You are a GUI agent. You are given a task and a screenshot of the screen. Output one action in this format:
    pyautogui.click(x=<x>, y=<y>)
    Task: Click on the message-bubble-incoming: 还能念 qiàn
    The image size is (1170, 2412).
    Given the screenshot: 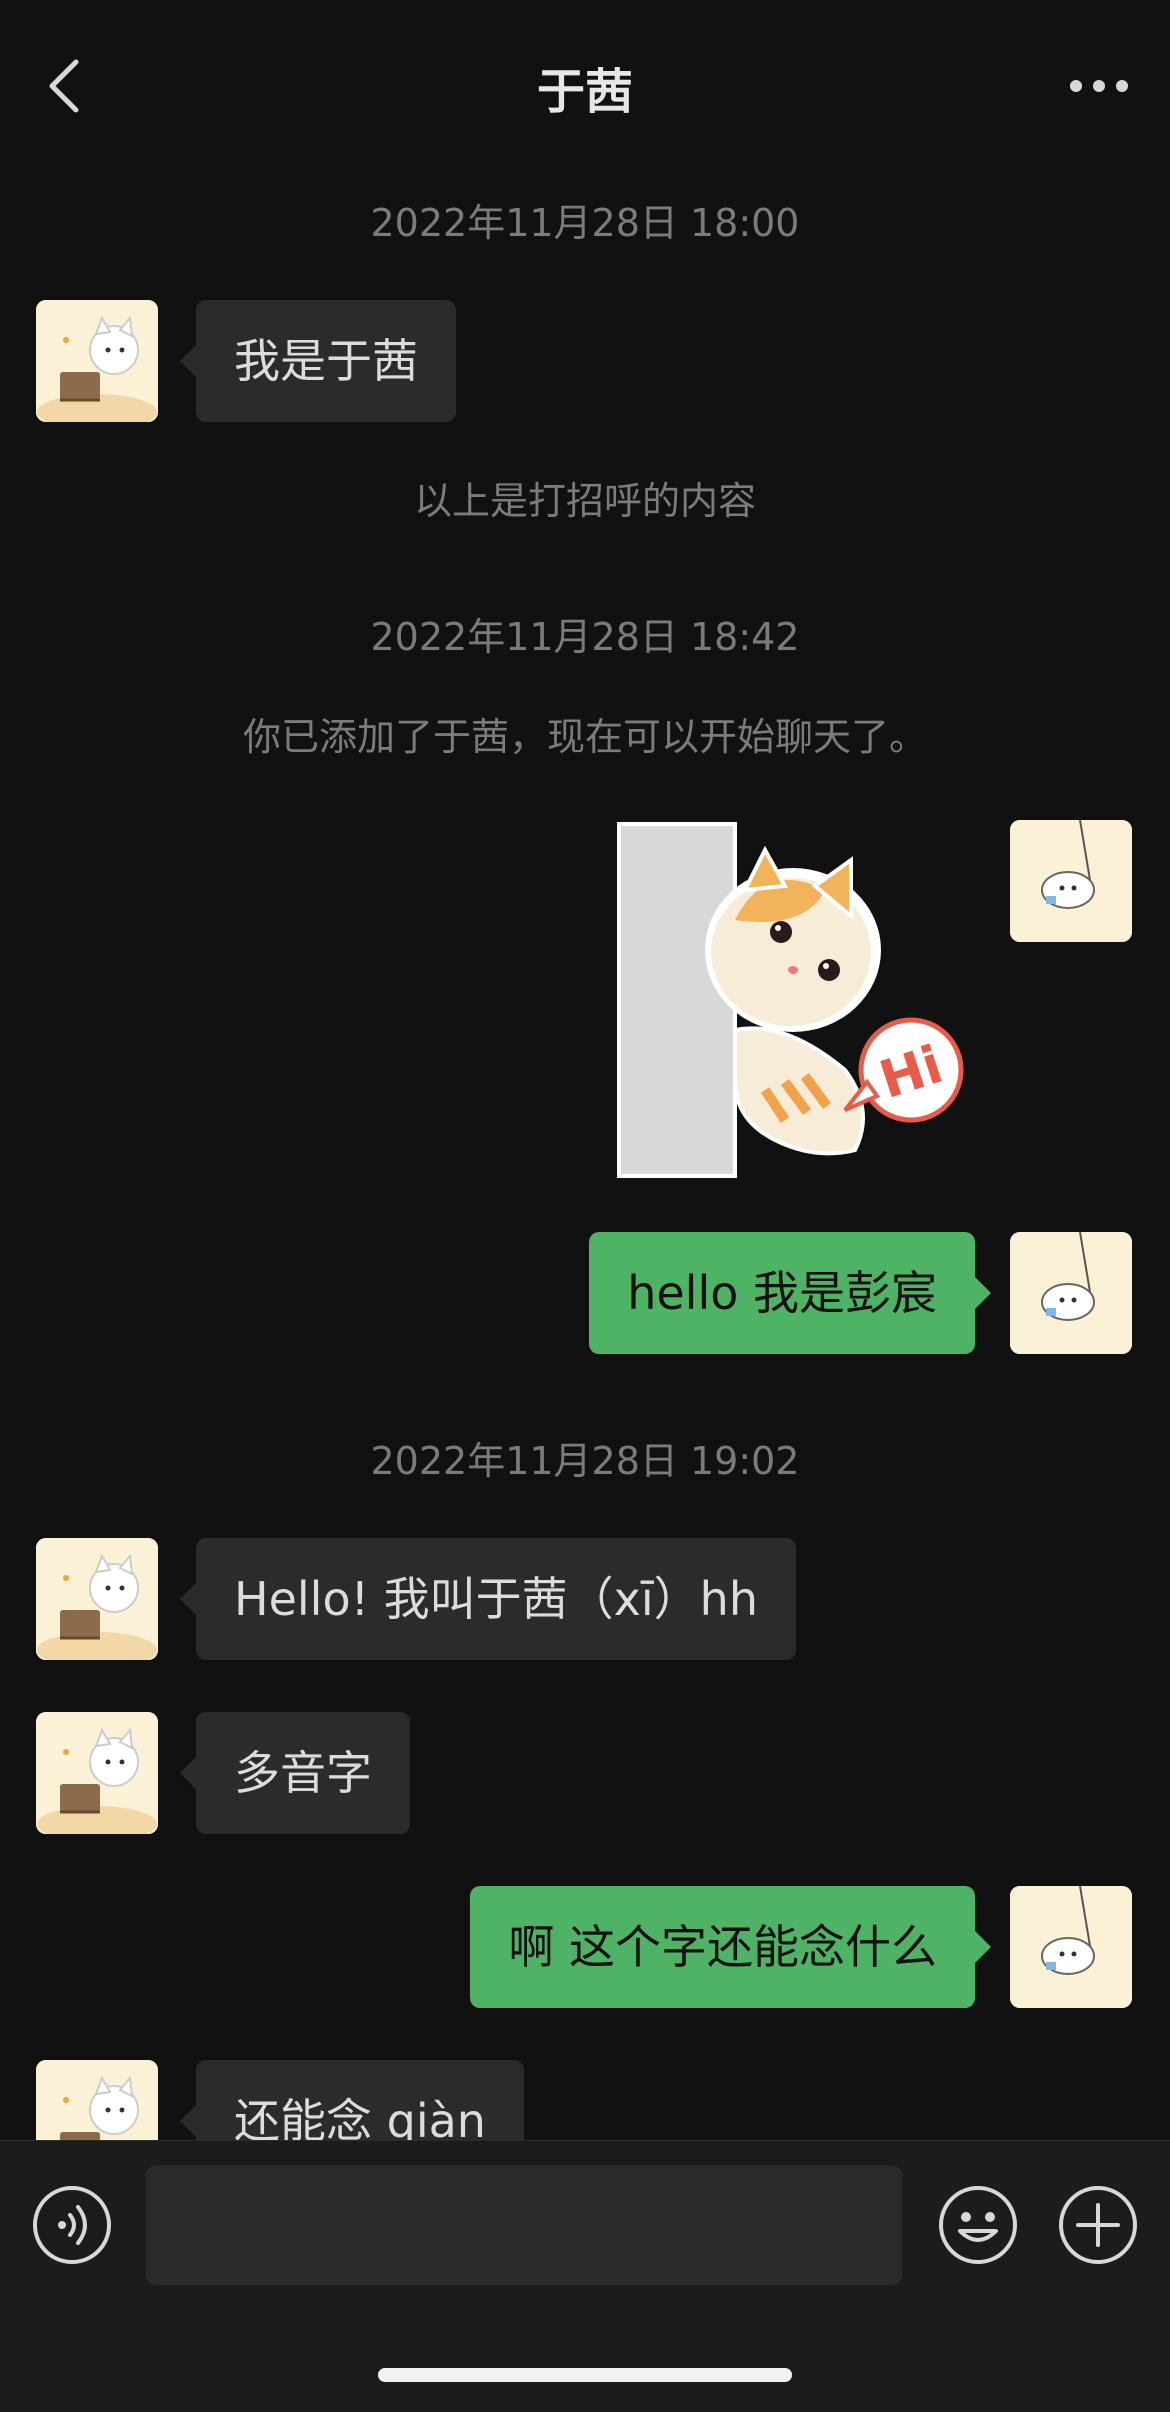 What is the action you would take?
    pyautogui.click(x=352, y=2100)
    